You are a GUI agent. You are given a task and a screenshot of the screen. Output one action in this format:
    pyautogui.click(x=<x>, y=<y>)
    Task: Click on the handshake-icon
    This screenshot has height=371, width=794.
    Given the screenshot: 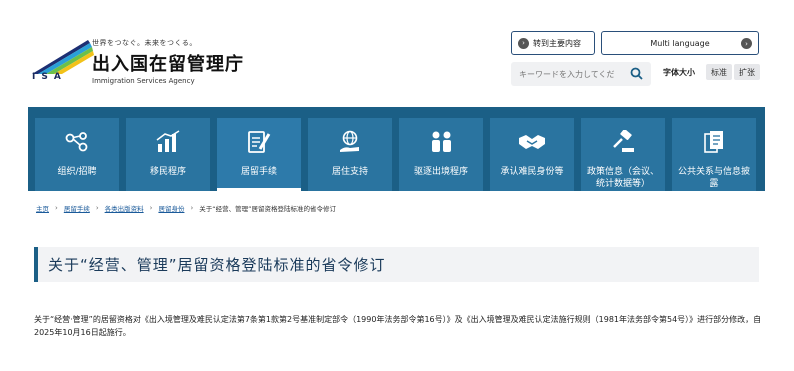 What is the action you would take?
    pyautogui.click(x=532, y=142)
    